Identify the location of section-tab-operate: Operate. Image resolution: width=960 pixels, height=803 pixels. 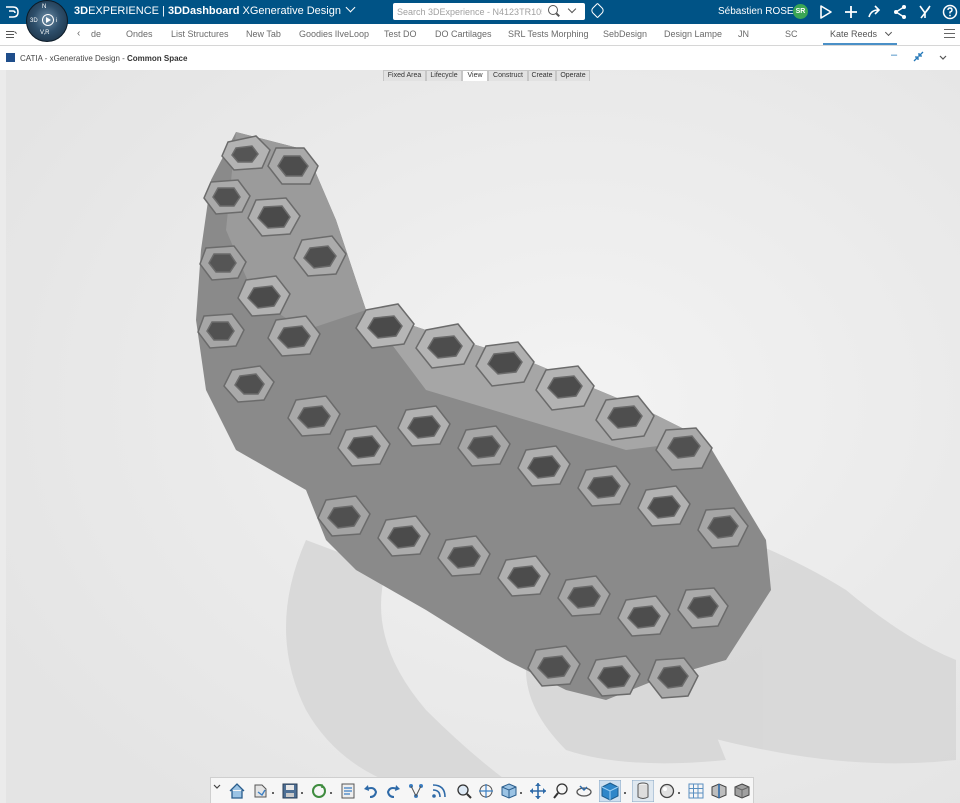
(573, 75).